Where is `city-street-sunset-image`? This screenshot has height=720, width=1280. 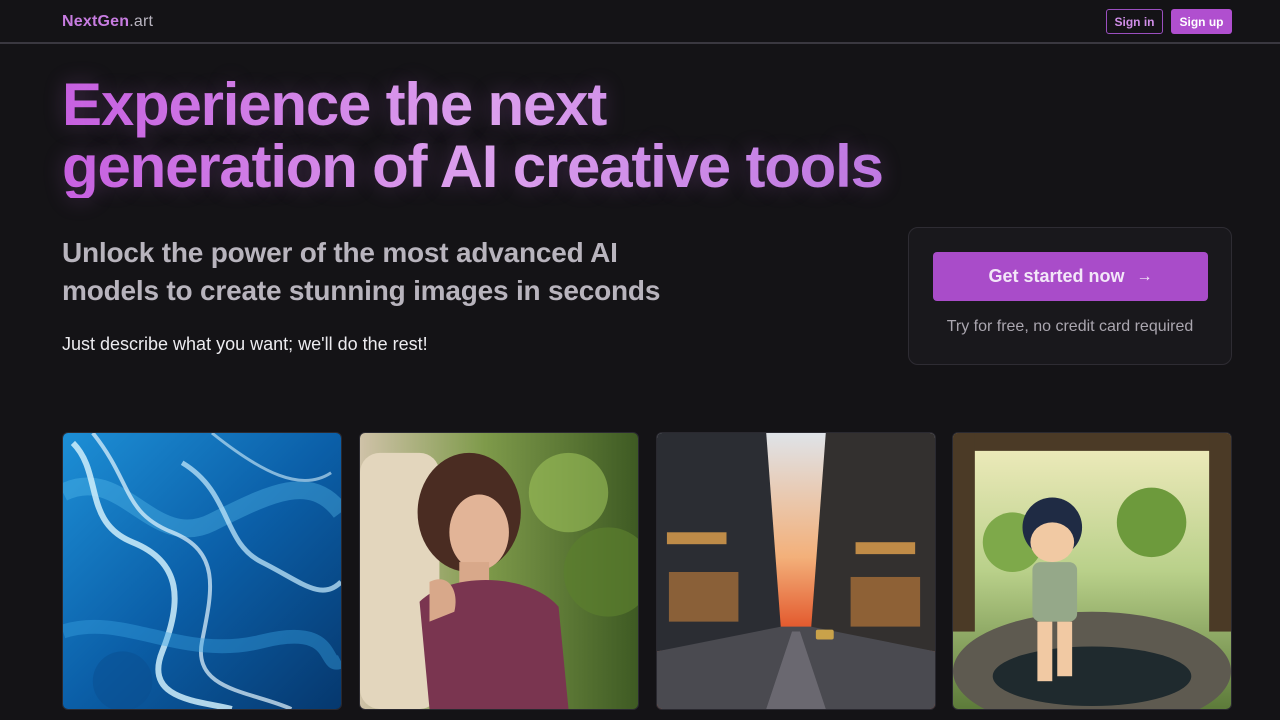
city-street-sunset-image is located at coordinates (796, 571).